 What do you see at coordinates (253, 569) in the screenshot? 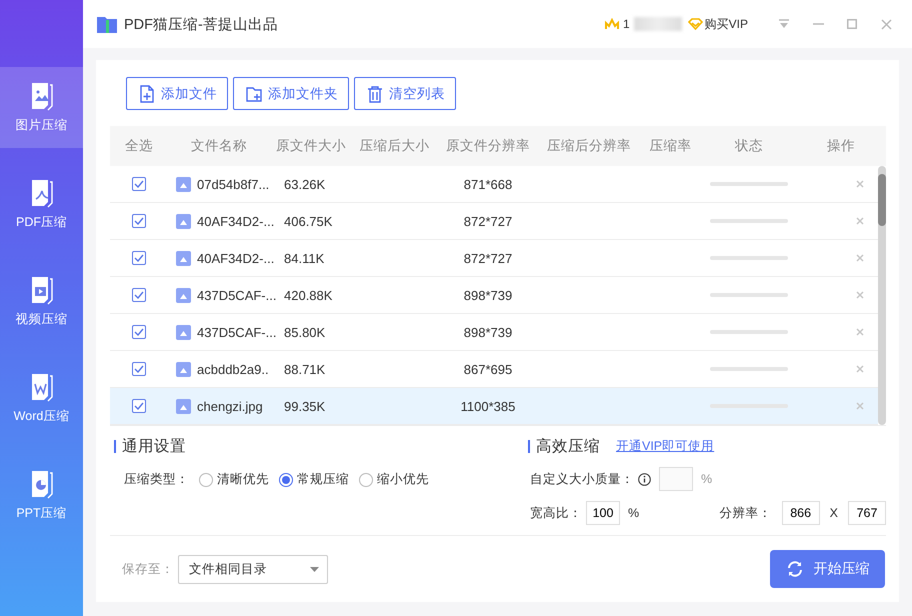
I see `save-location-dropdown: 文件相同目录` at bounding box center [253, 569].